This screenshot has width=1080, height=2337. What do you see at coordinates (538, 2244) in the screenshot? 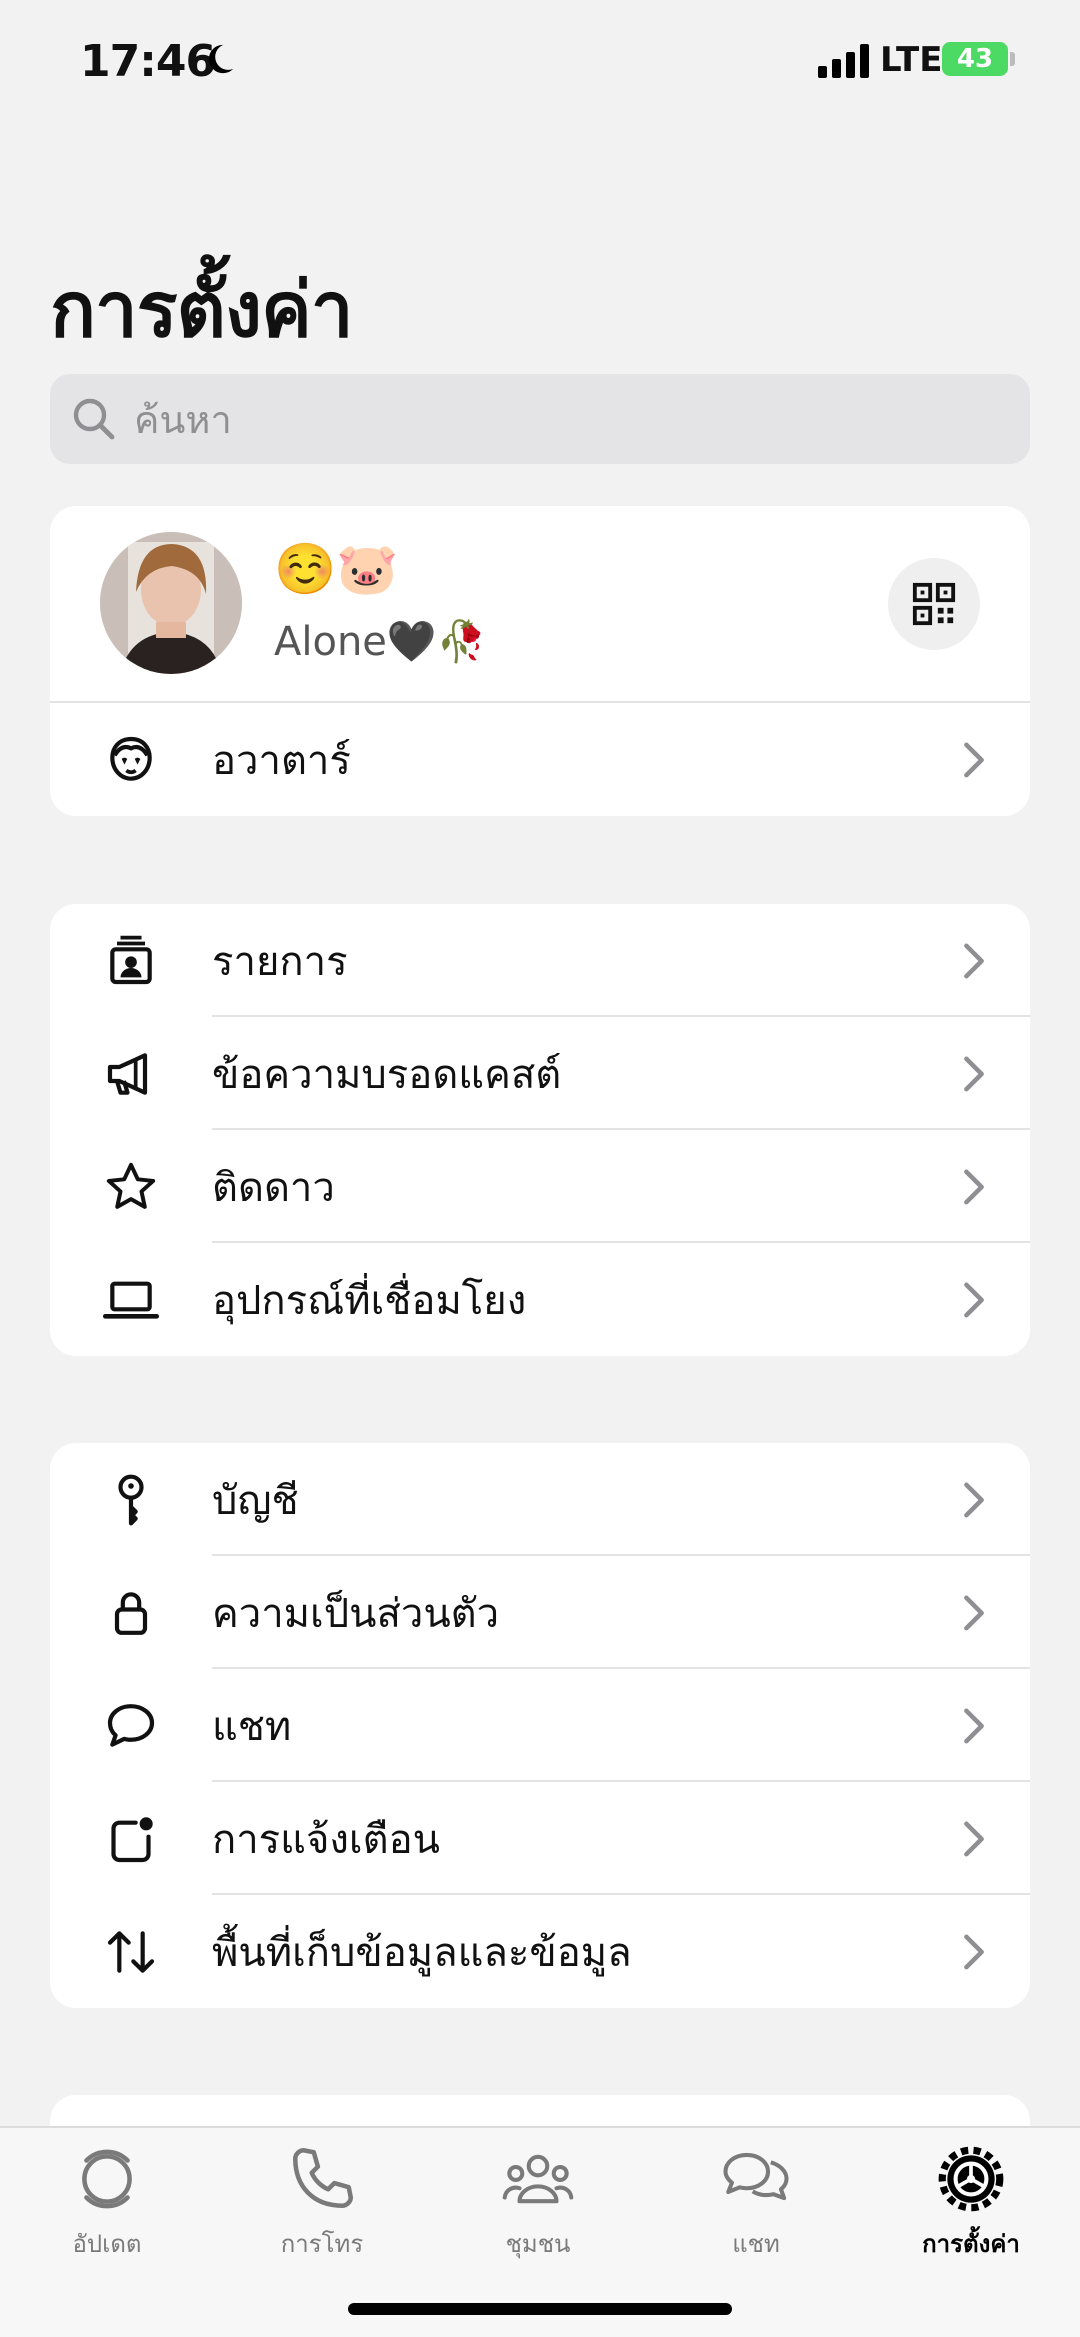
I see `tab-label: ชุมชน` at bounding box center [538, 2244].